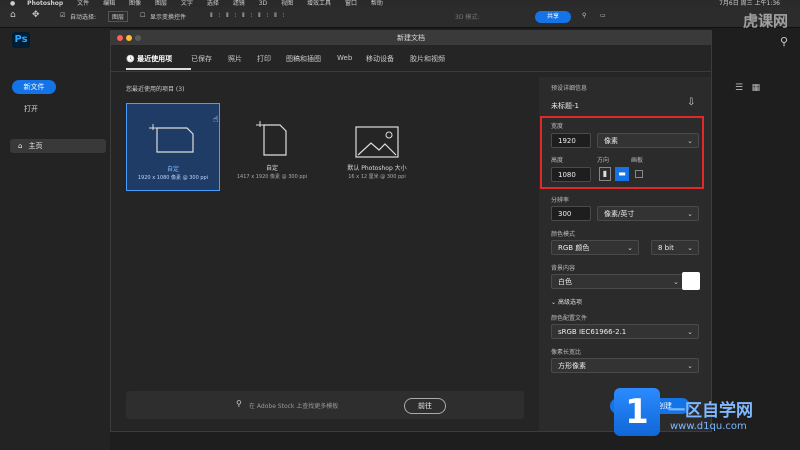  What do you see at coordinates (565, 106) in the screenshot?
I see `document-name: 未标题-1` at bounding box center [565, 106].